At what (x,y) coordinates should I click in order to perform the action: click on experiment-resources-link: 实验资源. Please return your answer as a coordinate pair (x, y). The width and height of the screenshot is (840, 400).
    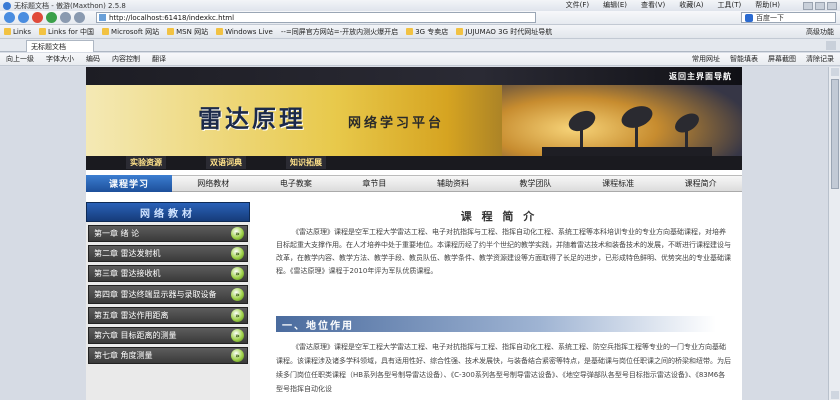
    Looking at the image, I should click on (146, 162).